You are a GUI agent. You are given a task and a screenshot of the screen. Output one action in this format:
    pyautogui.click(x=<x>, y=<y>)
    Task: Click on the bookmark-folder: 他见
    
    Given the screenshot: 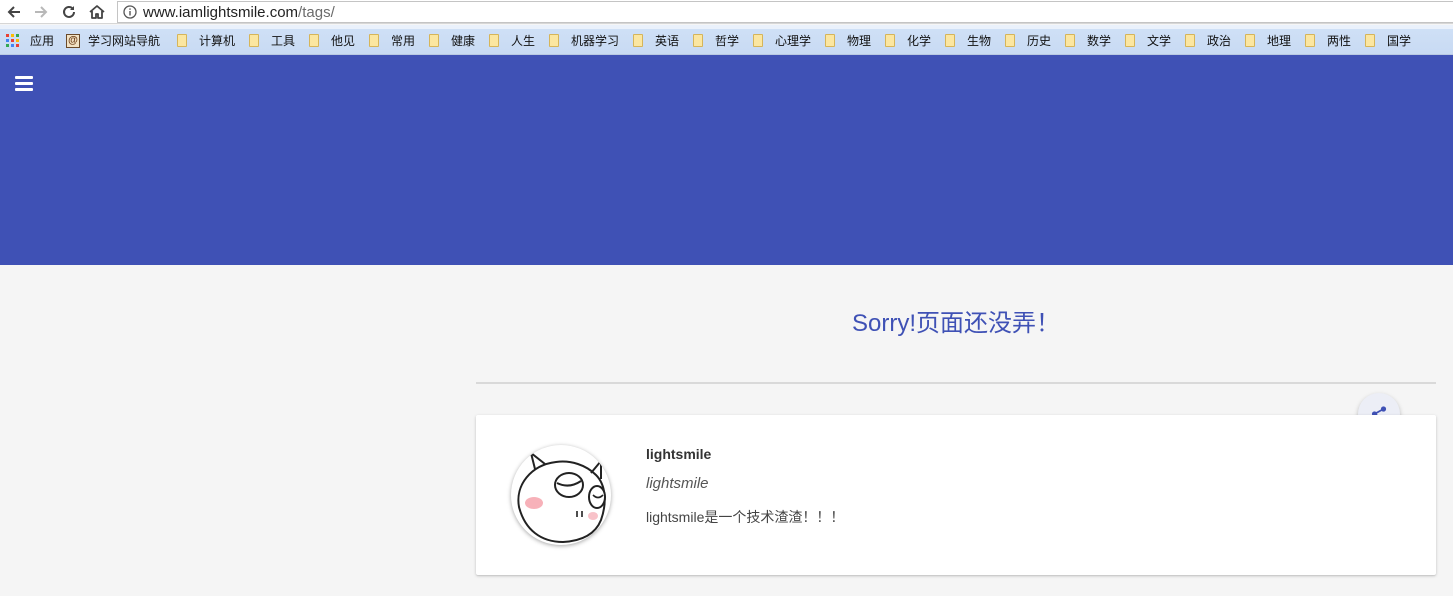 What is the action you would take?
    pyautogui.click(x=332, y=40)
    